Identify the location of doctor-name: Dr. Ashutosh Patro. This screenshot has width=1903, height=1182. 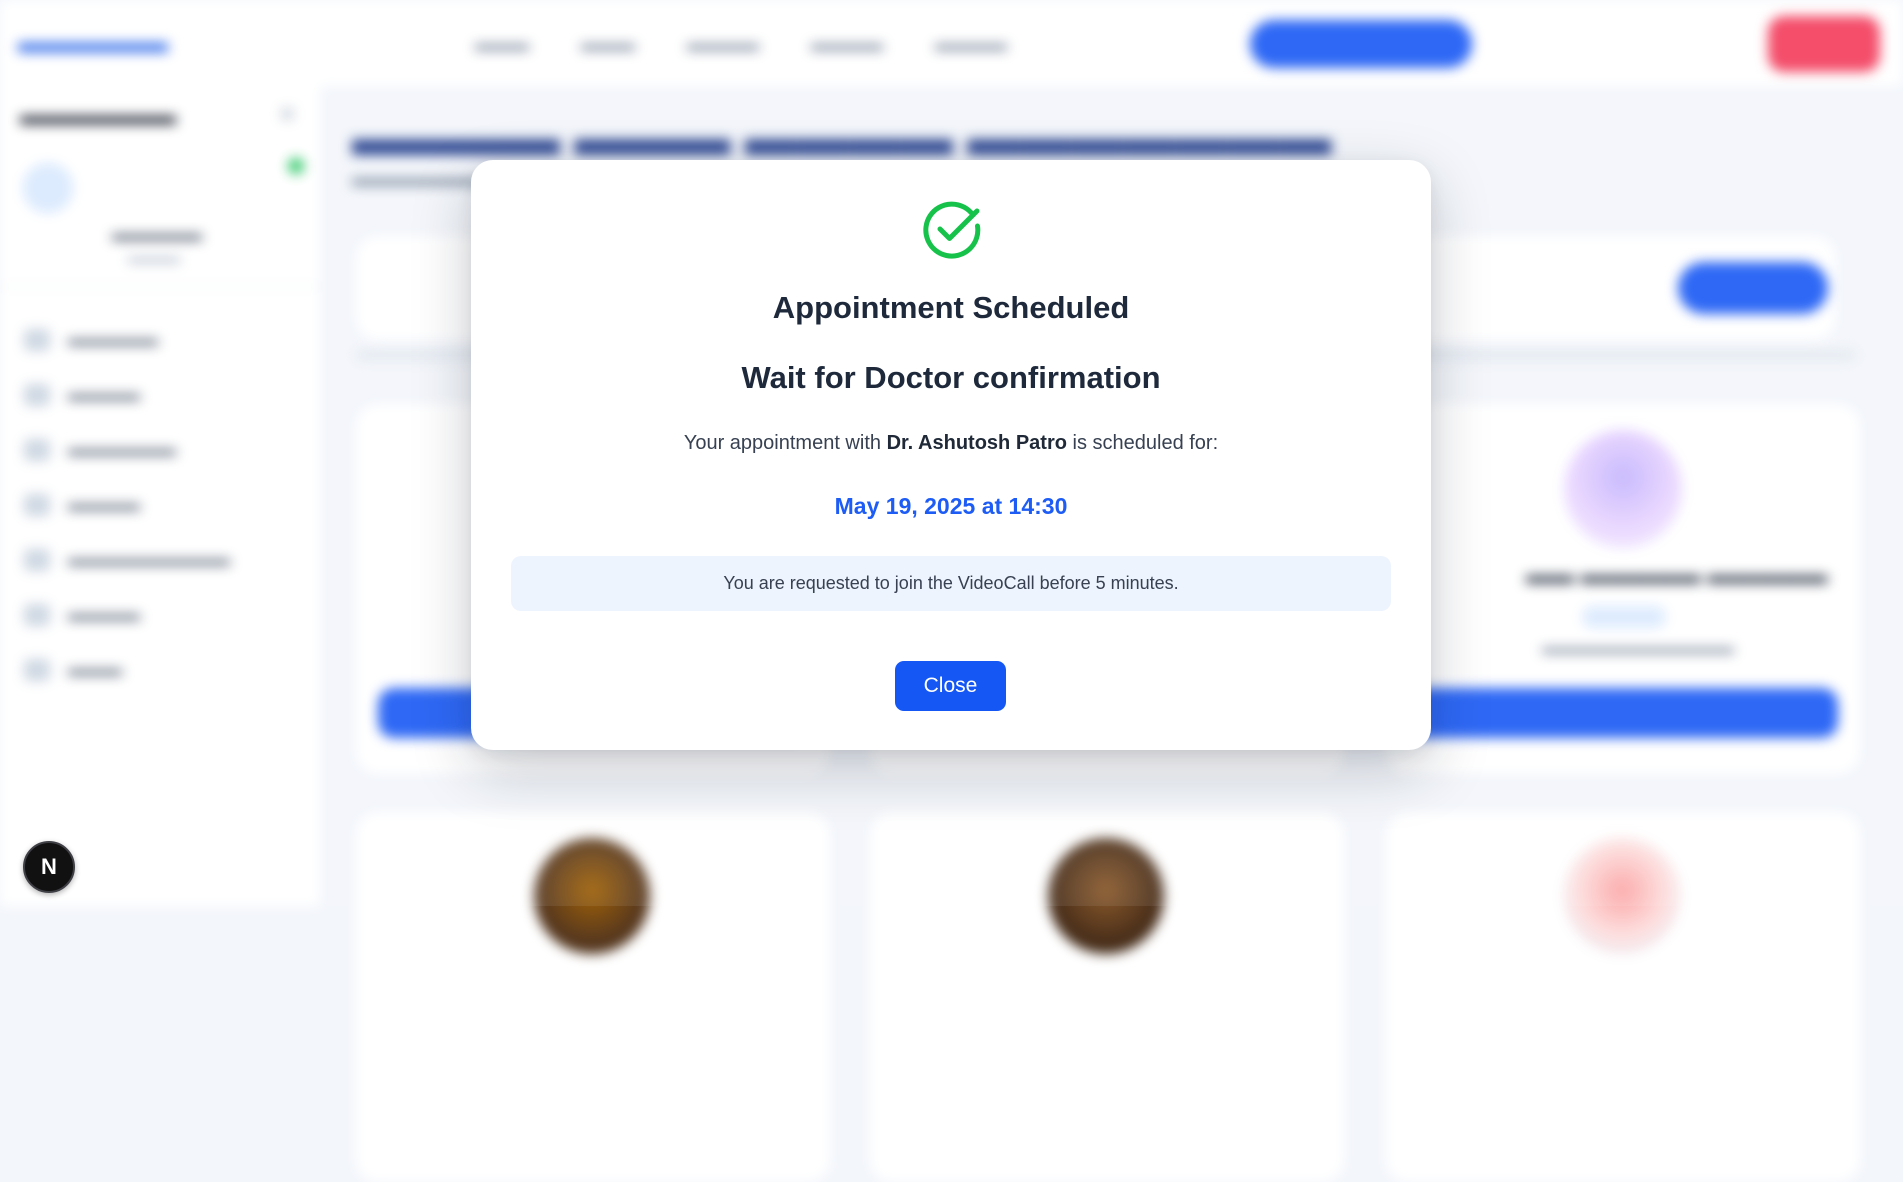
(976, 443).